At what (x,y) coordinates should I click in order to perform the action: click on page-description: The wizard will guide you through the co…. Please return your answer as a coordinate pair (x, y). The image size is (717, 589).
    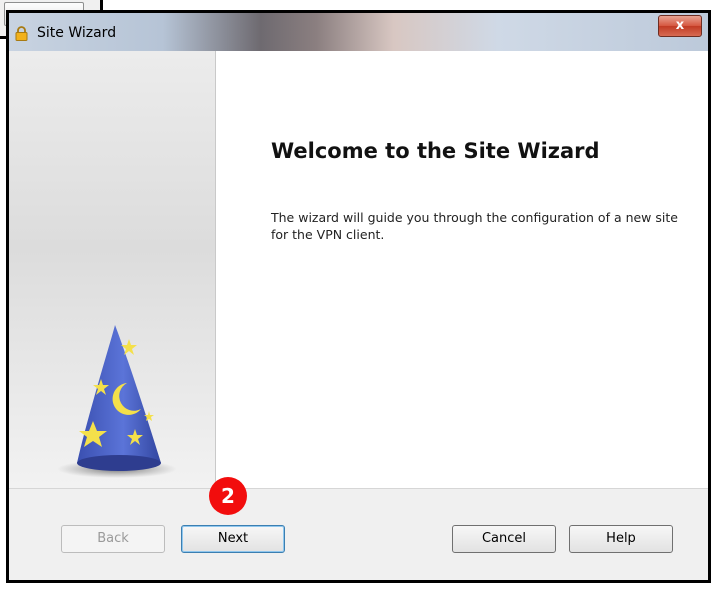
    Looking at the image, I should click on (474, 226).